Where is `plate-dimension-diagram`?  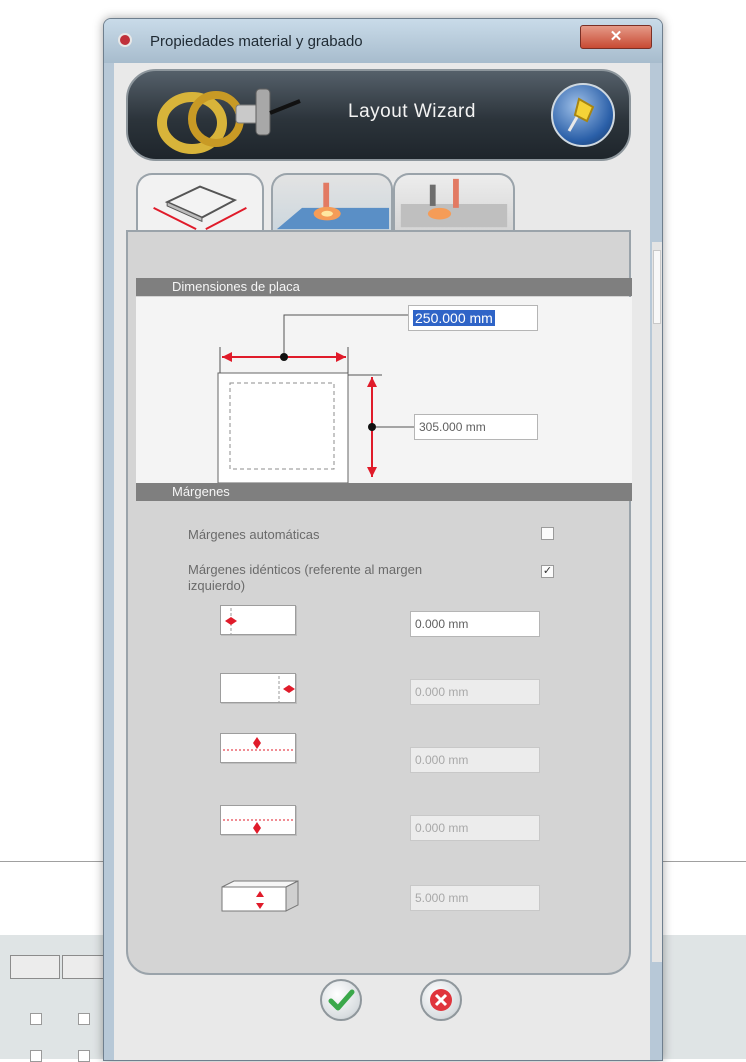
plate-dimension-diagram is located at coordinates (315, 398).